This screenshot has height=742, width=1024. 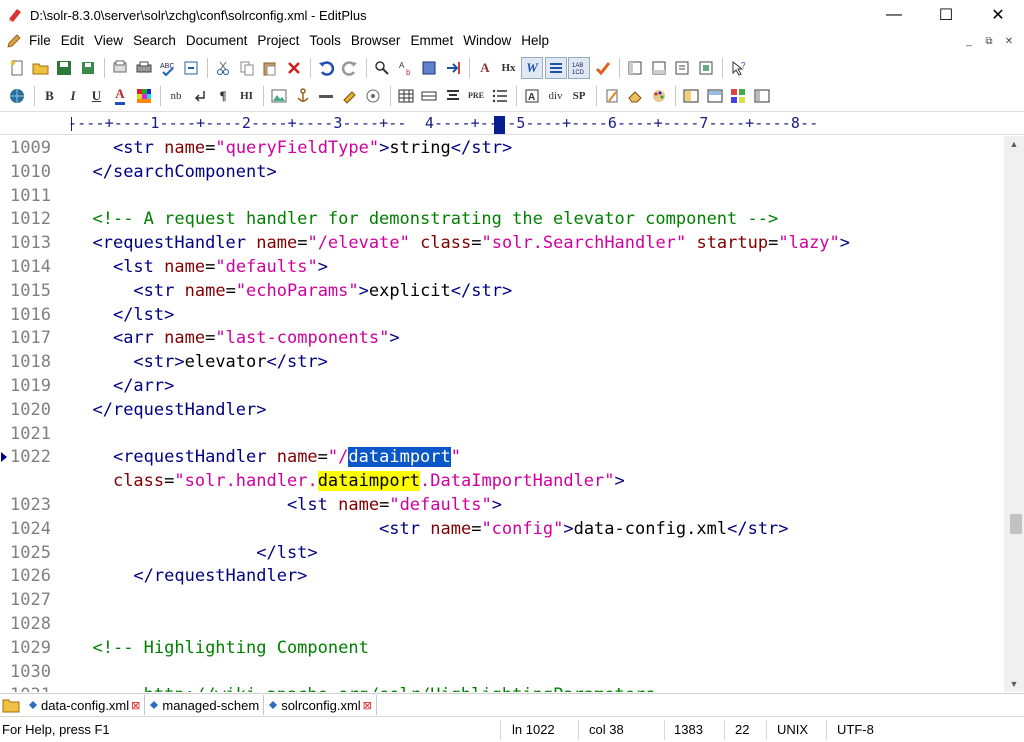 I want to click on anchor-icon, so click(x=303, y=96).